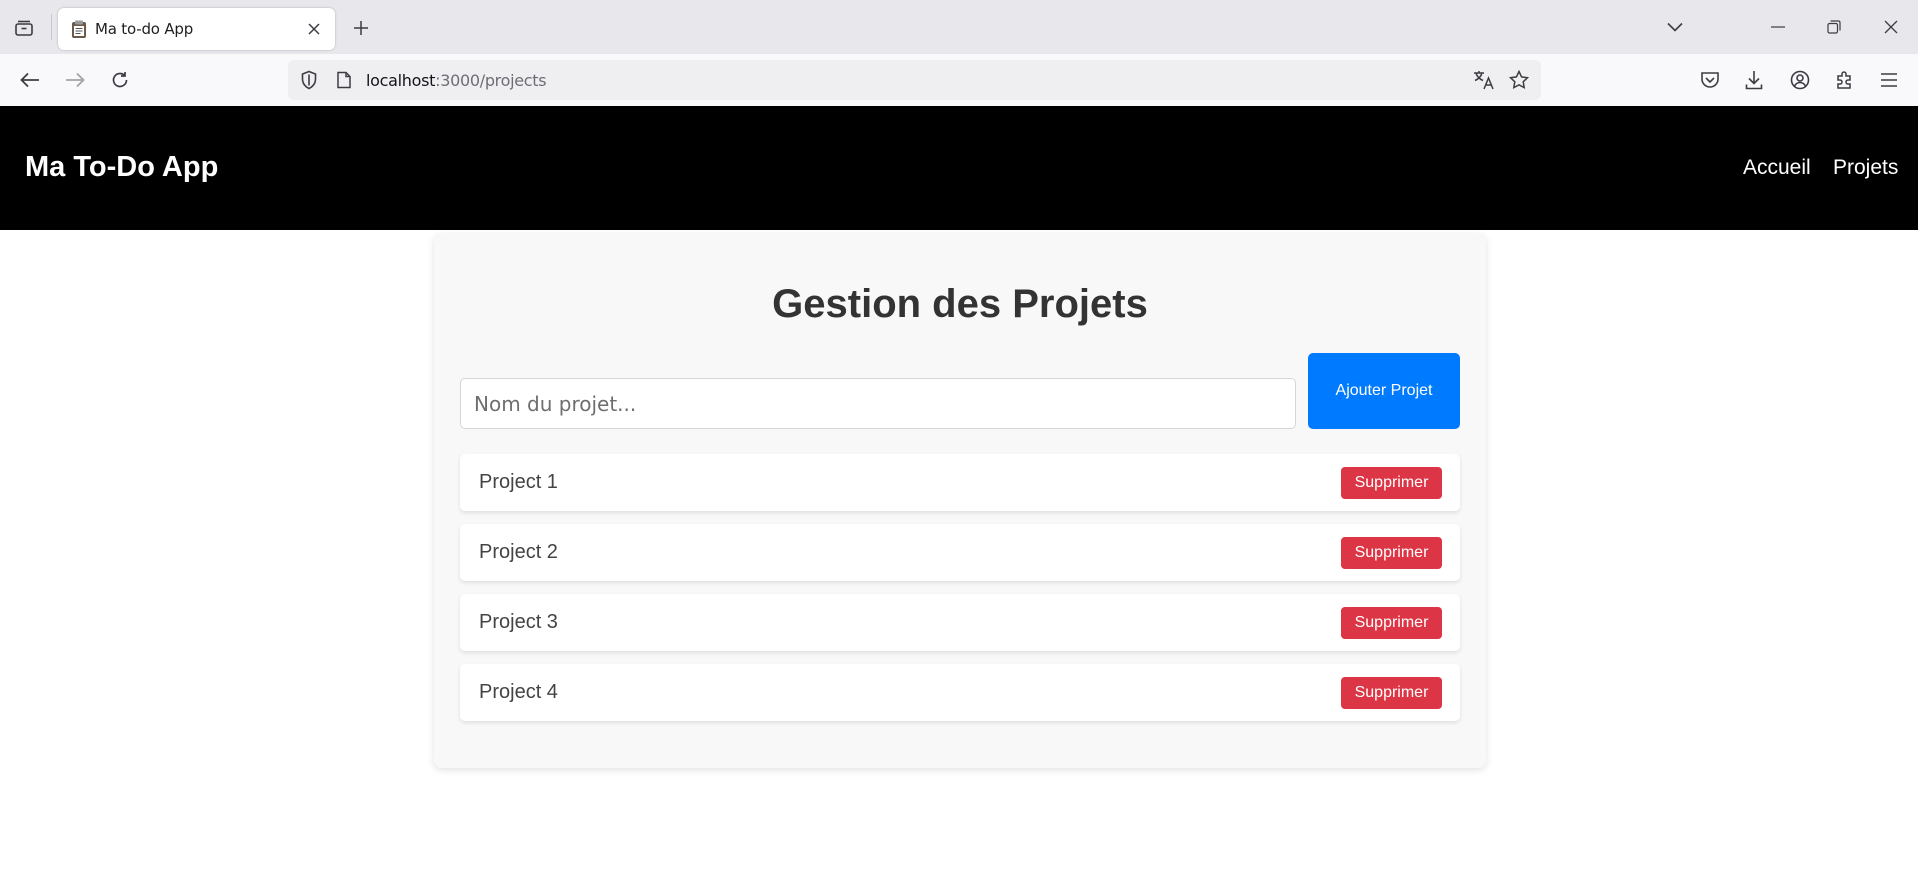 The image size is (1918, 893). I want to click on tab-active: Ma to-do App, so click(196, 29).